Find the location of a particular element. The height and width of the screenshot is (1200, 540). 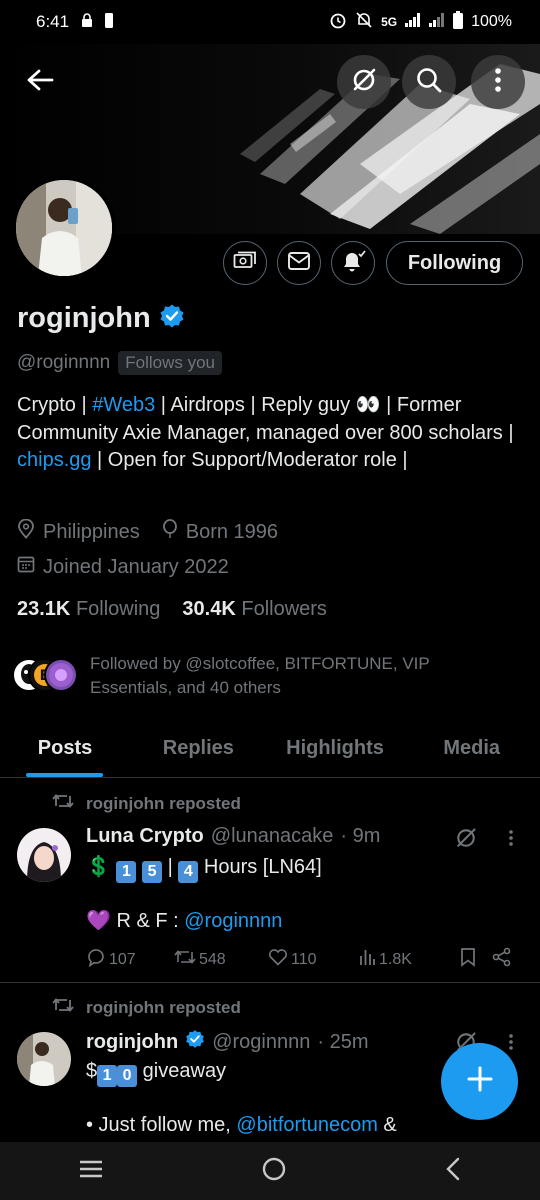

share-button is located at coordinates (502, 959).